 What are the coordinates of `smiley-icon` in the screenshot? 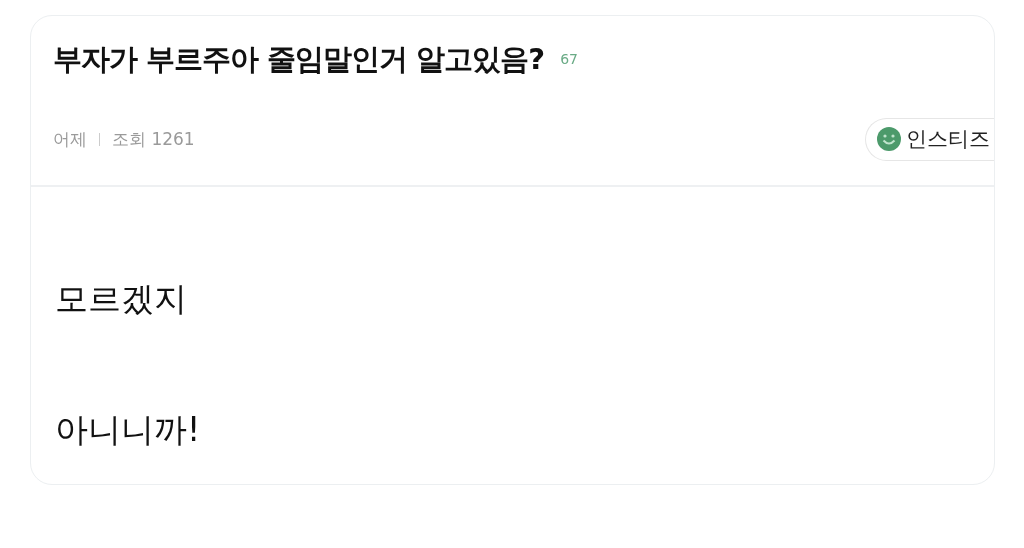 It's located at (889, 139).